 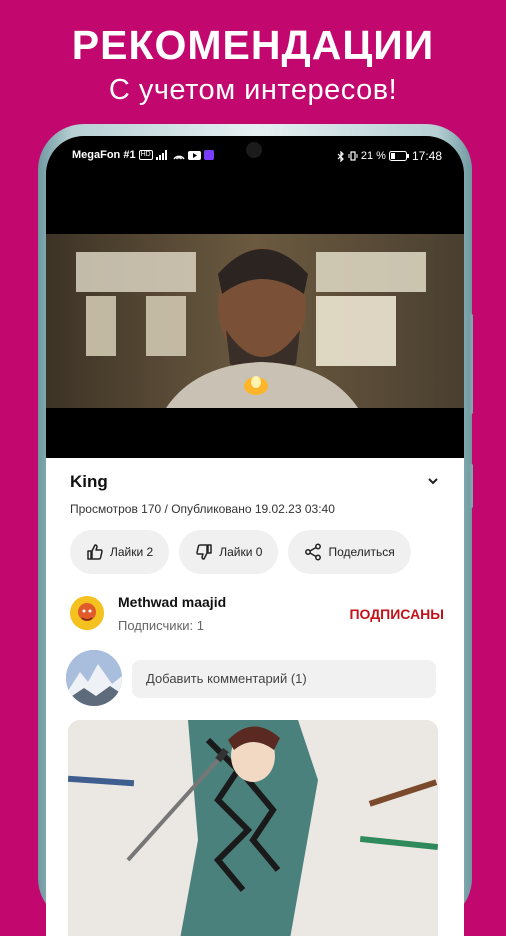 I want to click on chevron-down-icon, so click(x=433, y=481).